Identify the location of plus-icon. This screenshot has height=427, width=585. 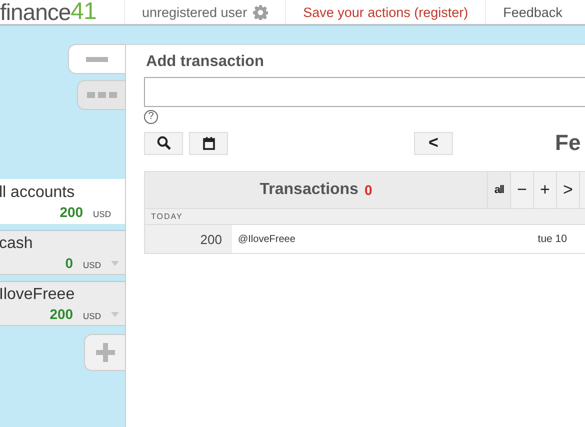
(105, 352).